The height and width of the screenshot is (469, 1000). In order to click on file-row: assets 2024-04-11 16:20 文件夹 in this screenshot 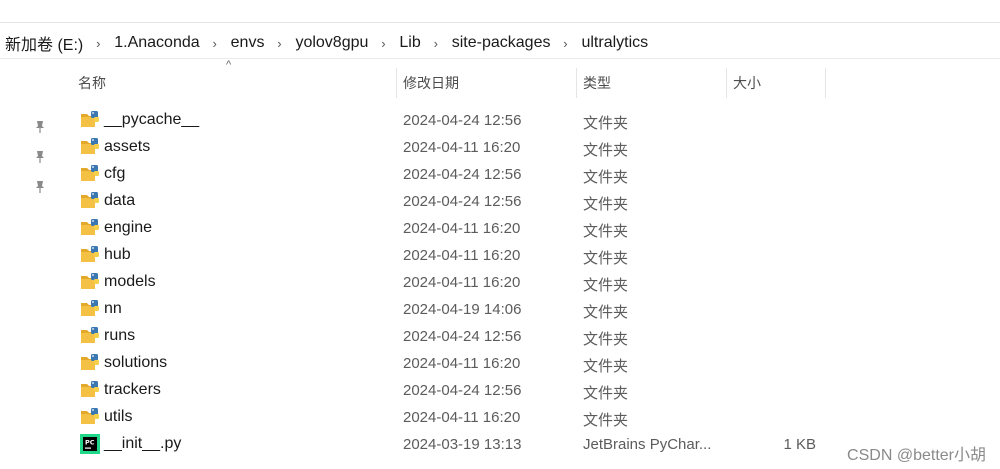, I will do `click(500, 147)`.